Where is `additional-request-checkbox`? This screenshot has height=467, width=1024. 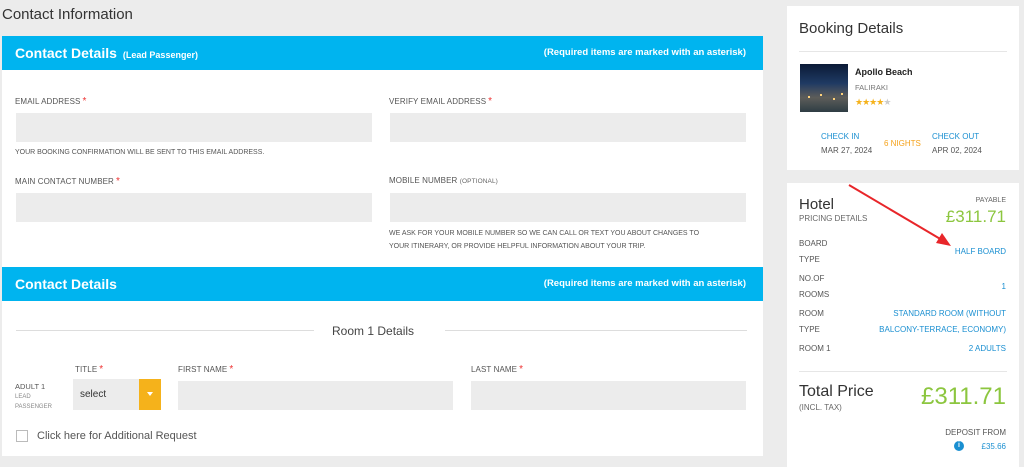
additional-request-checkbox is located at coordinates (22, 436).